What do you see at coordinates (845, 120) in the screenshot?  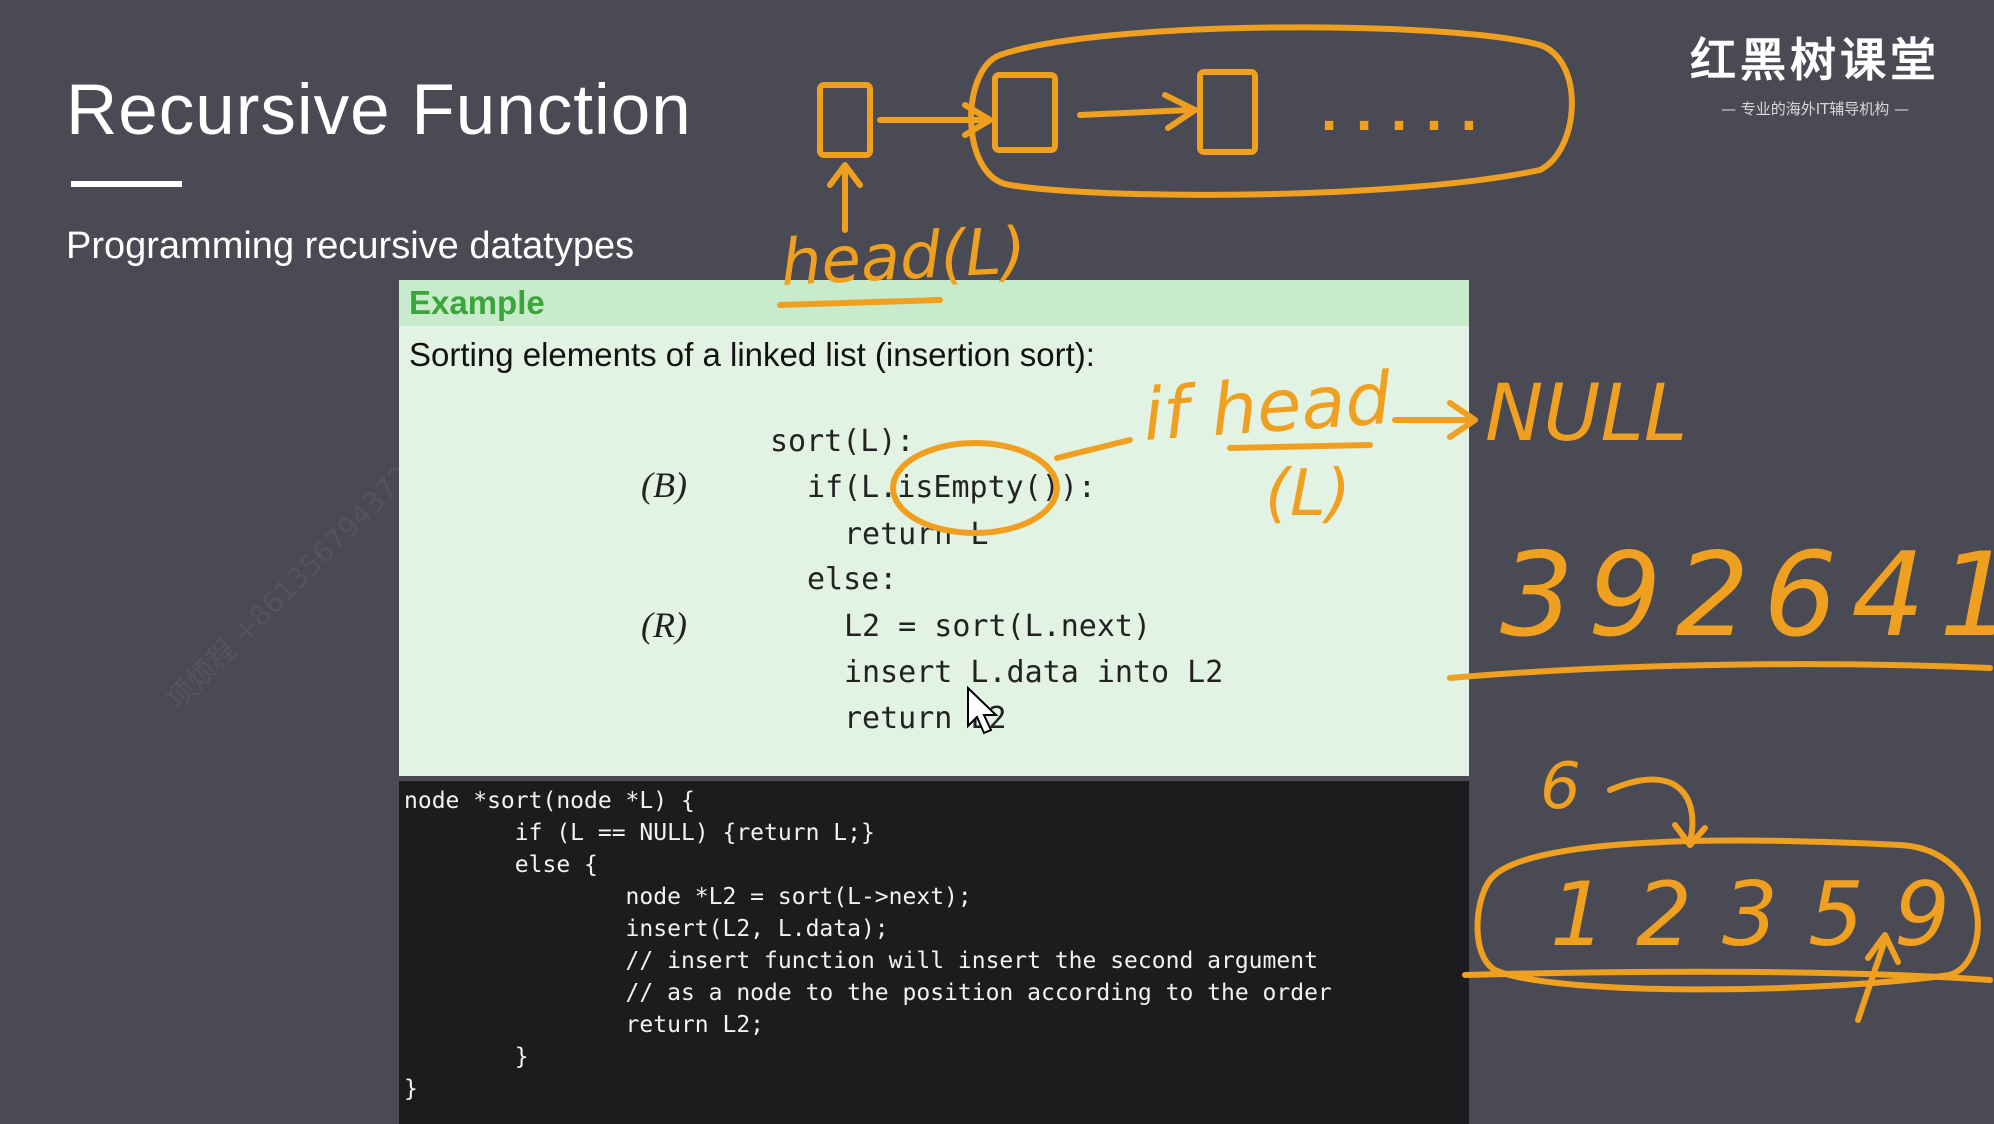 I see `list-node-head` at bounding box center [845, 120].